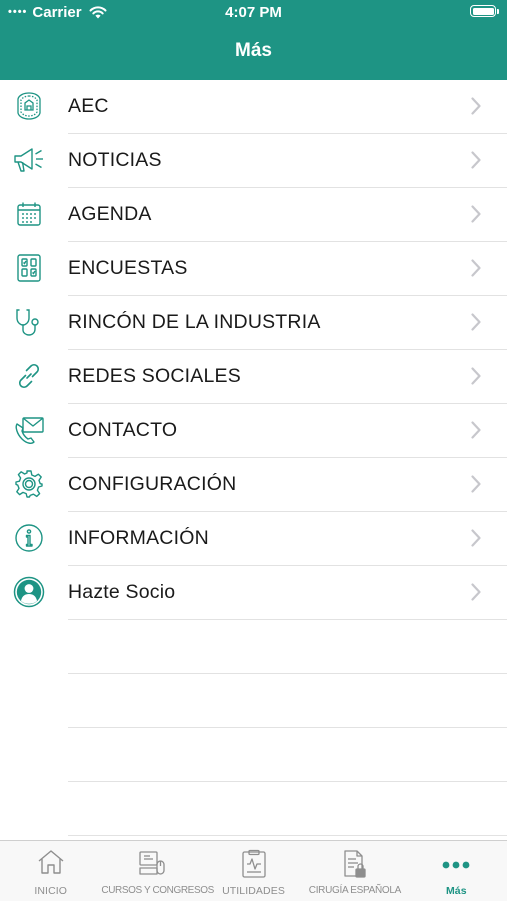 The image size is (507, 901). I want to click on menu-item-aec: AEC, so click(262, 107).